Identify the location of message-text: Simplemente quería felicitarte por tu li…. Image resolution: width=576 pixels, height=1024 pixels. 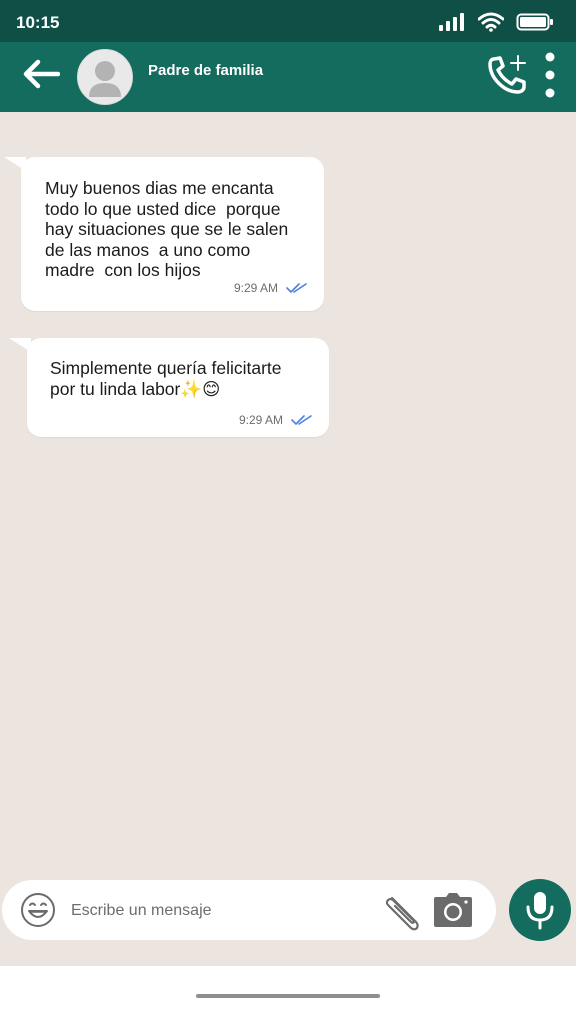
(166, 378).